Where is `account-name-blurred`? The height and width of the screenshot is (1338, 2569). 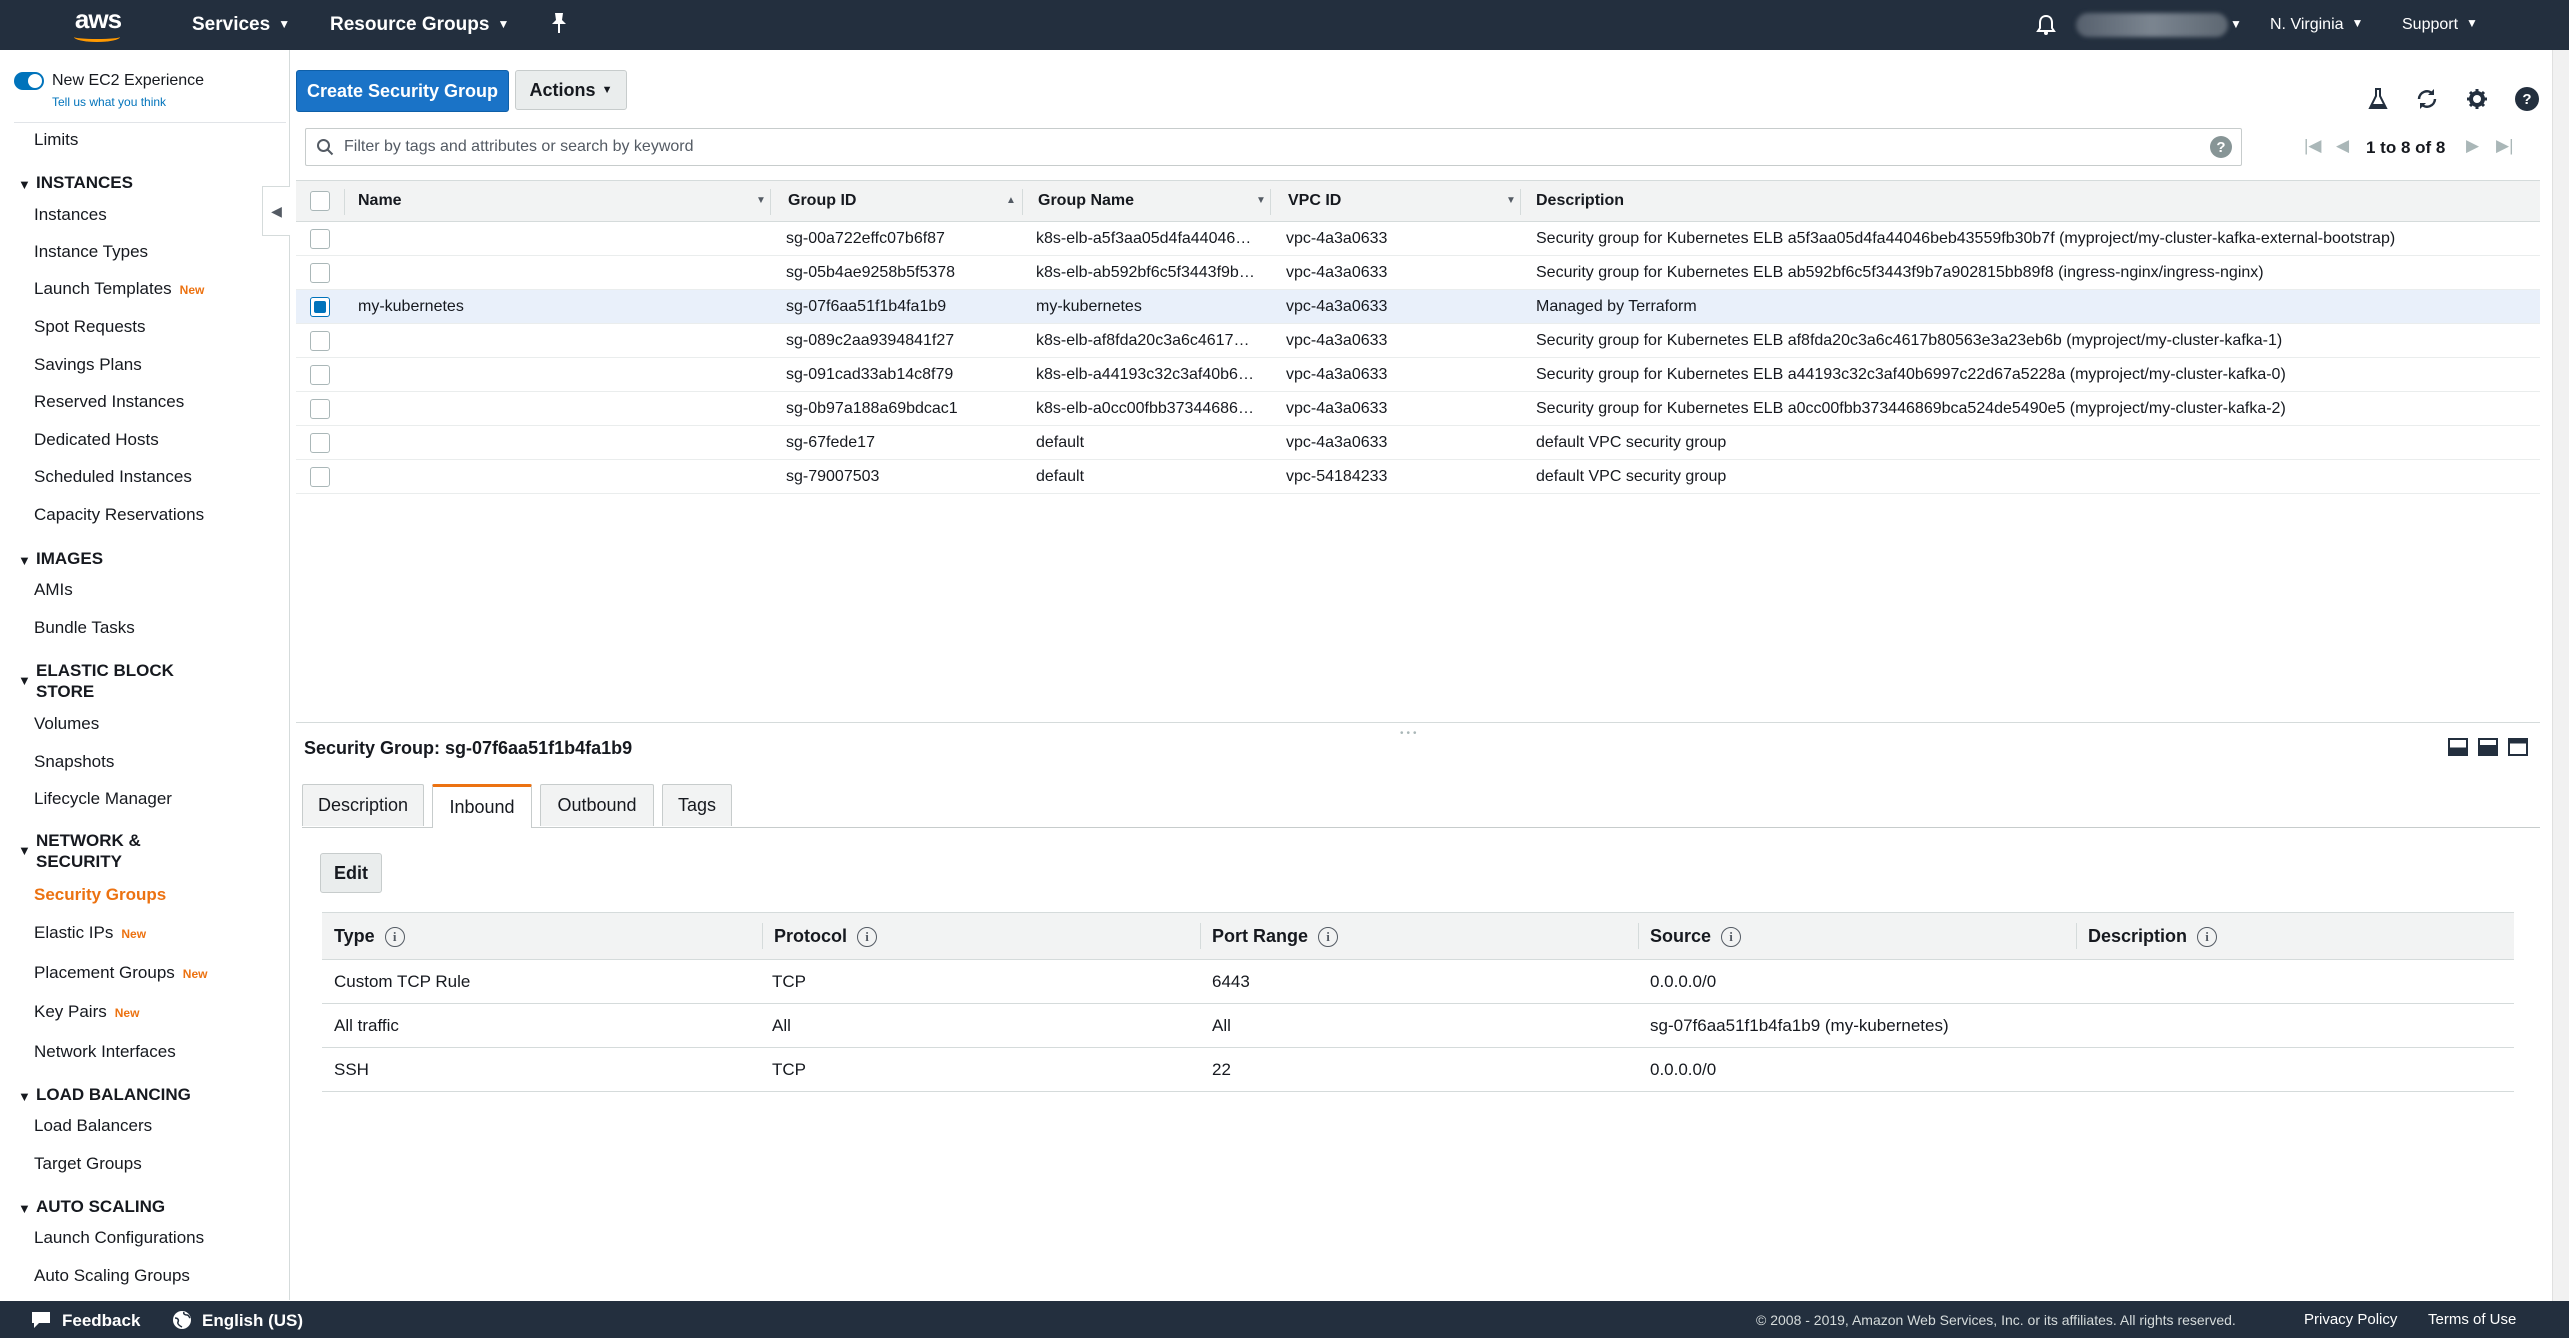 account-name-blurred is located at coordinates (2152, 25).